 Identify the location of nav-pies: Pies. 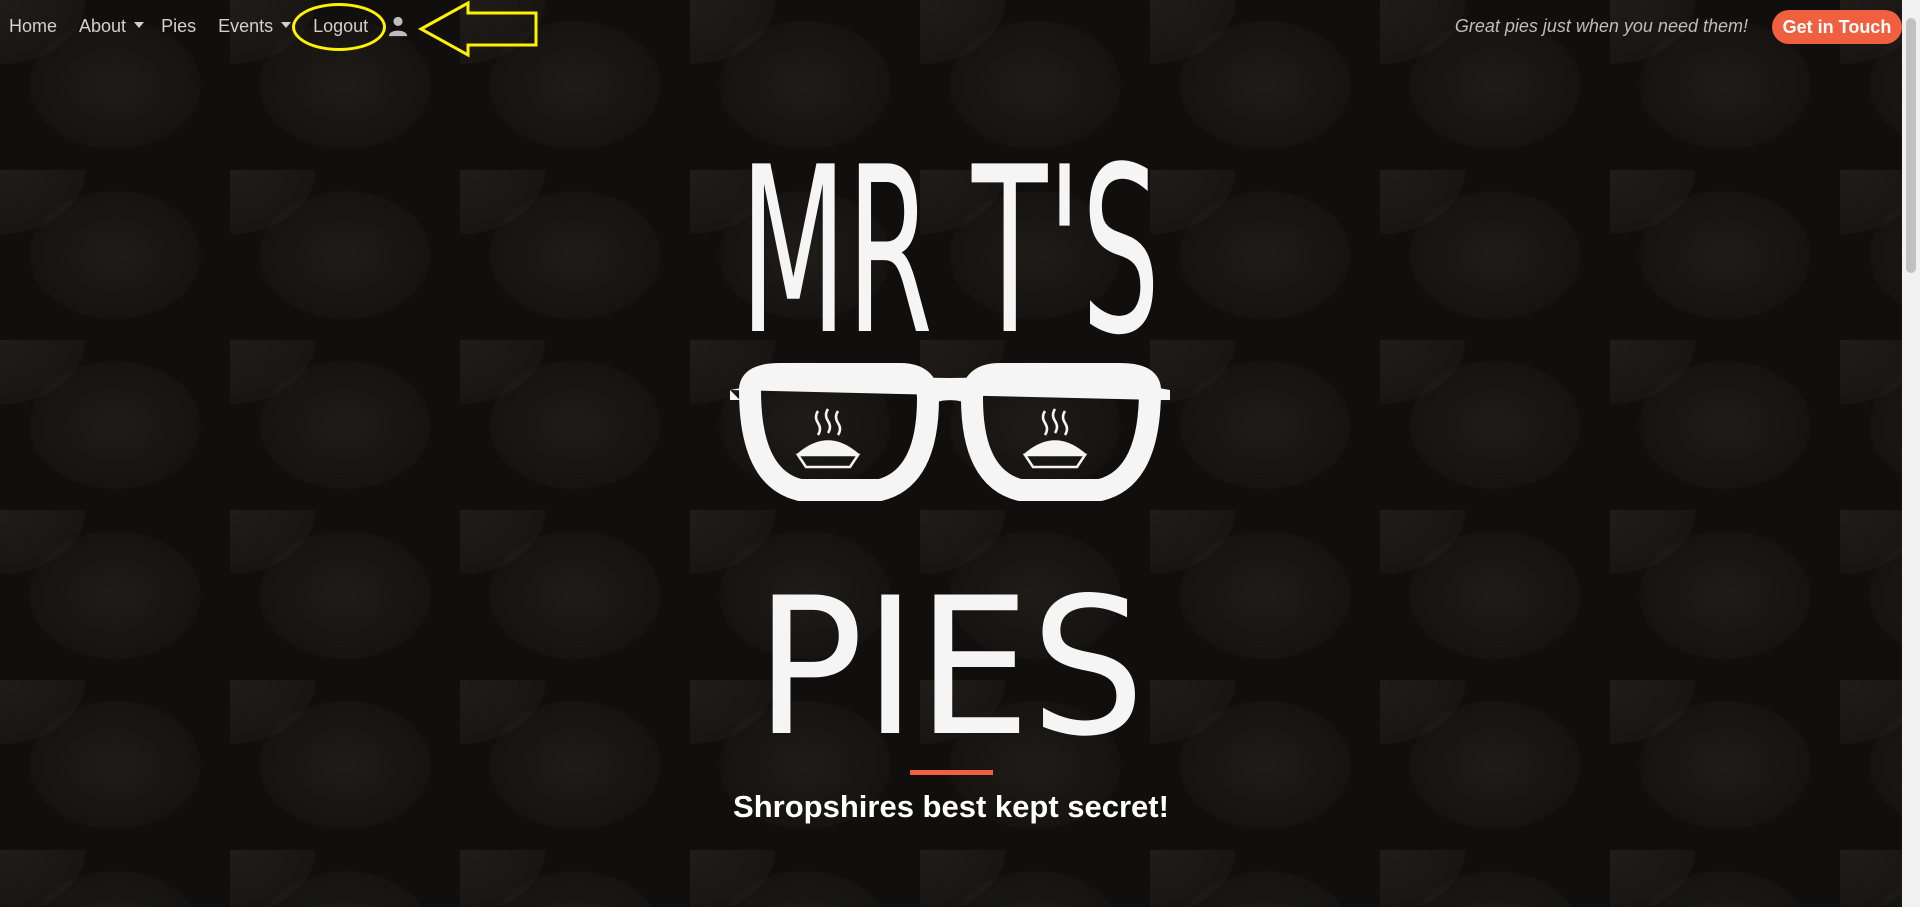
(180, 26).